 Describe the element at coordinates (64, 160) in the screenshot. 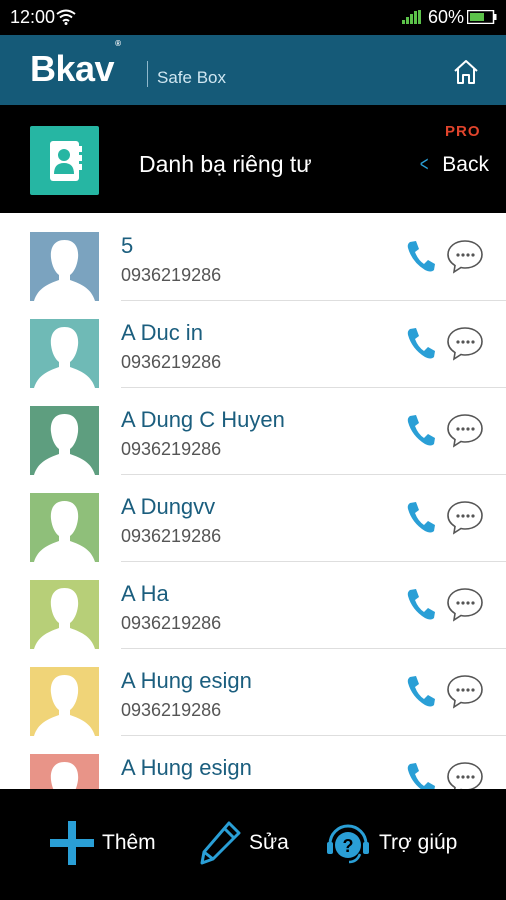

I see `contacts-book-icon` at that location.